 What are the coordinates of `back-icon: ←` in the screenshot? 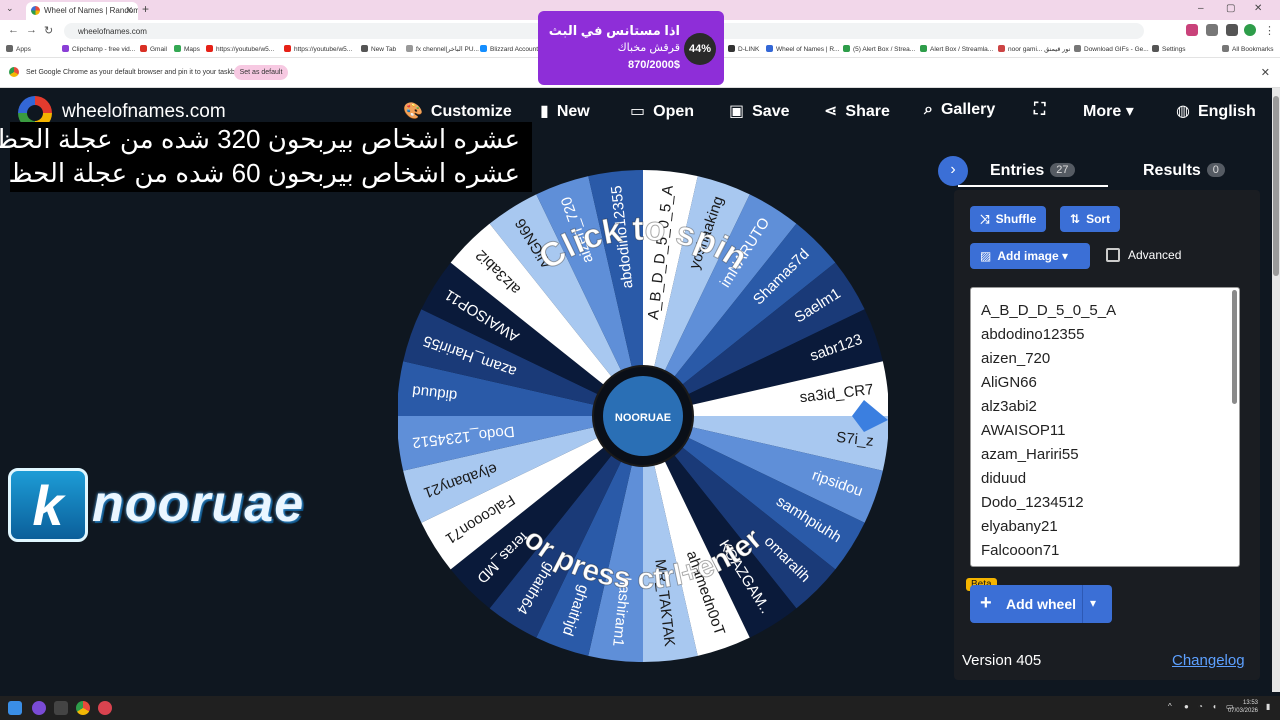 It's located at (13, 30).